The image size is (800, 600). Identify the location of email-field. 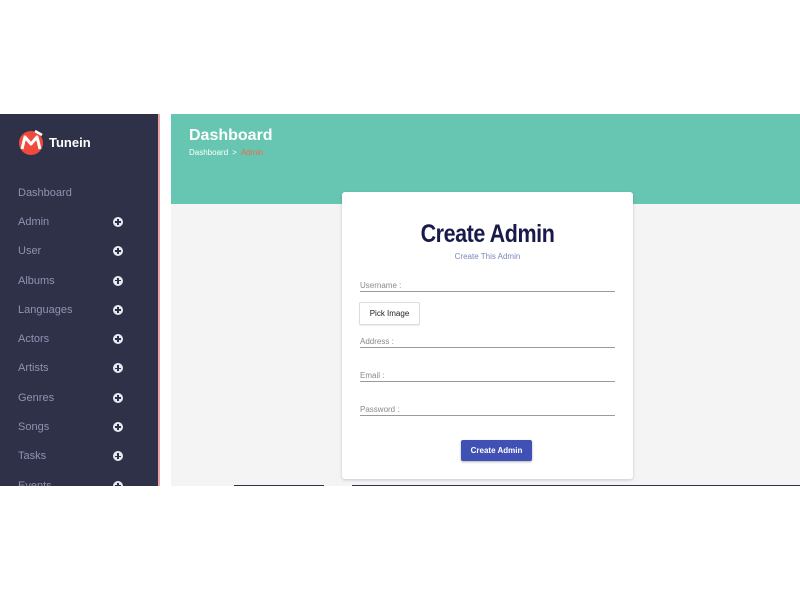
(487, 373).